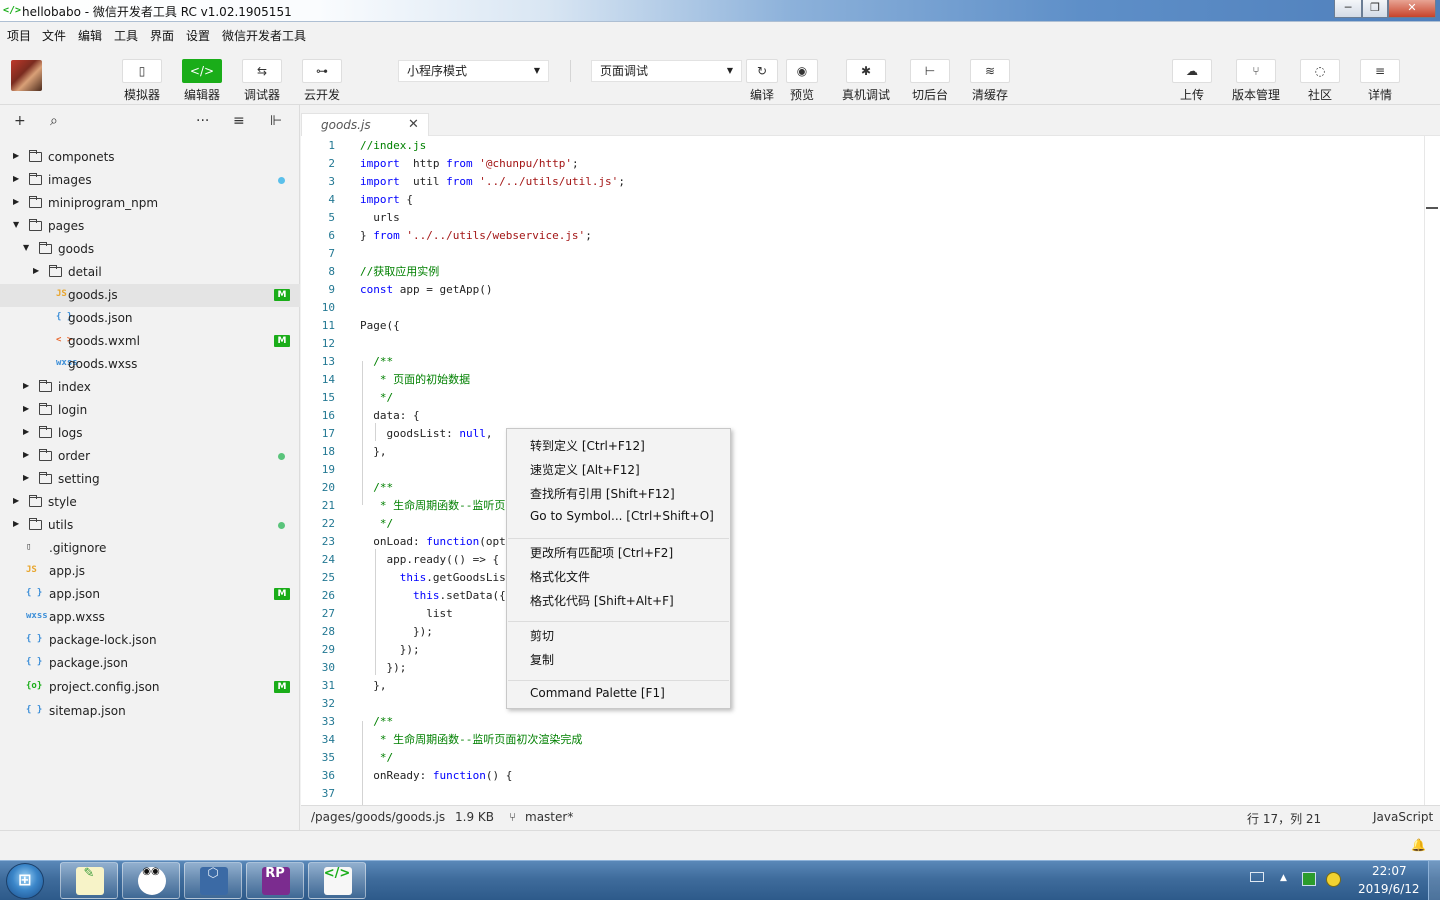 The height and width of the screenshot is (900, 1440). What do you see at coordinates (150, 226) in the screenshot?
I see `tree-item: ▼ pages` at bounding box center [150, 226].